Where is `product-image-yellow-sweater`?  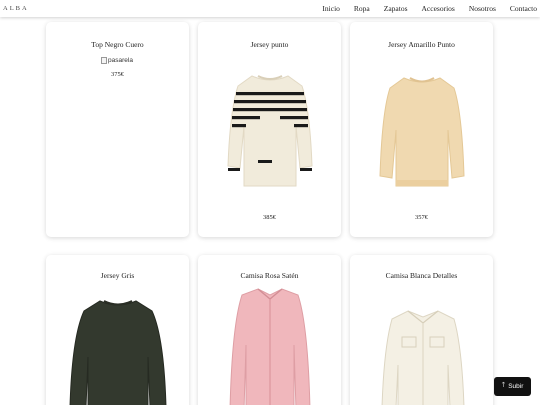
product-image-yellow-sweater is located at coordinates (422, 132).